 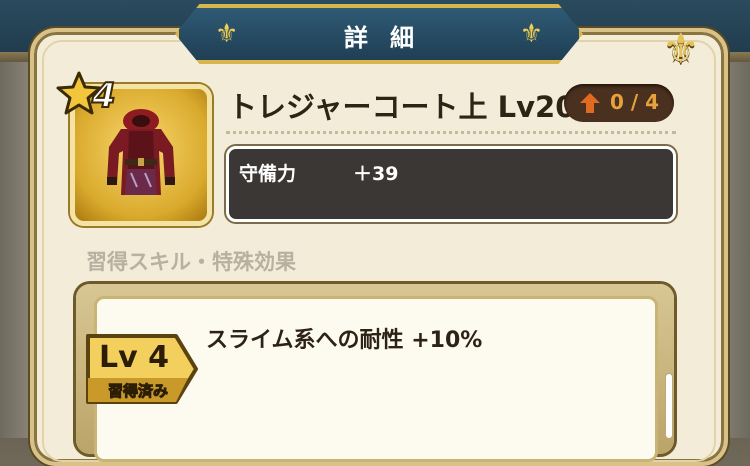 I want to click on stats-box: 守備力 ＋39, so click(x=451, y=184).